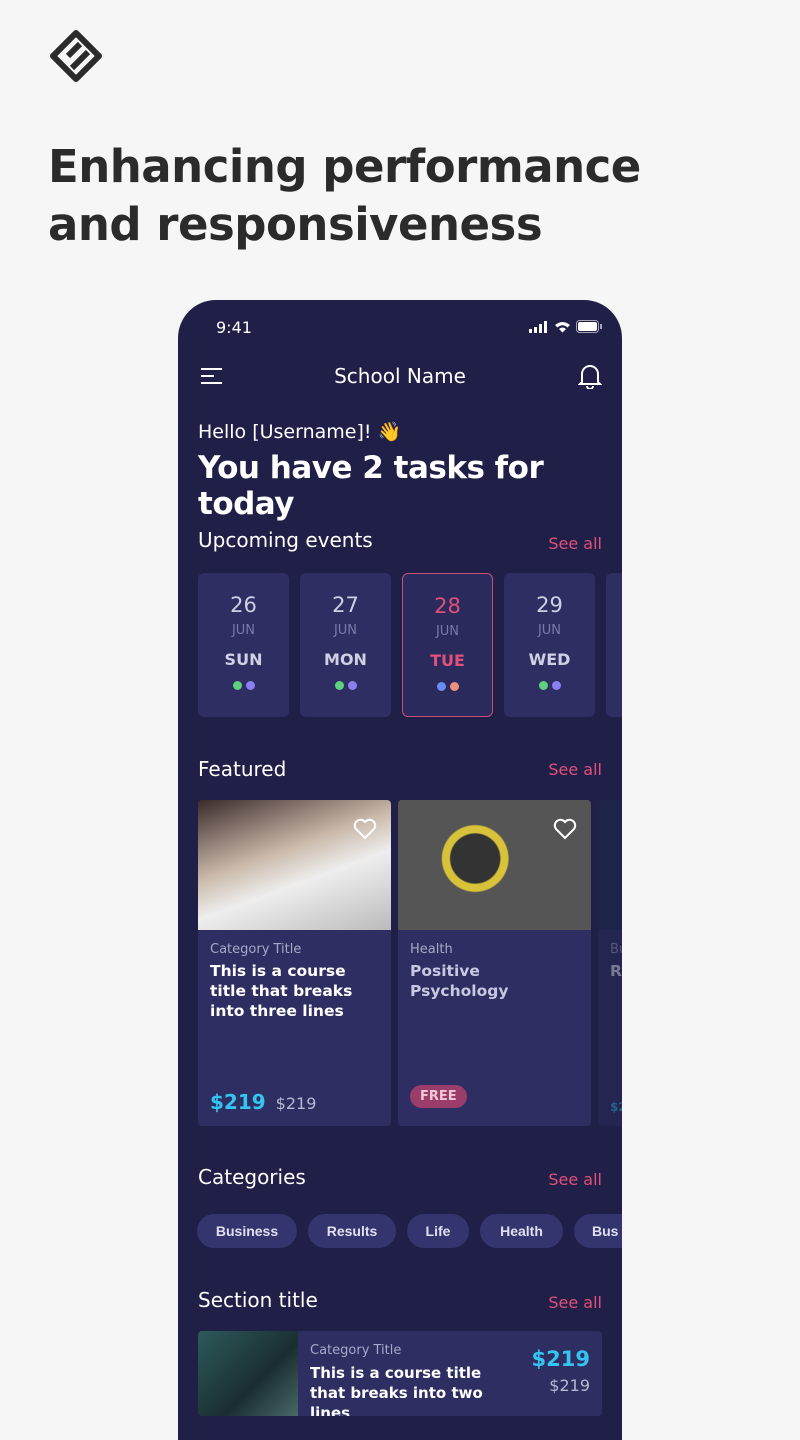  Describe the element at coordinates (575, 769) in the screenshot. I see `featured-see-all: See all` at that location.